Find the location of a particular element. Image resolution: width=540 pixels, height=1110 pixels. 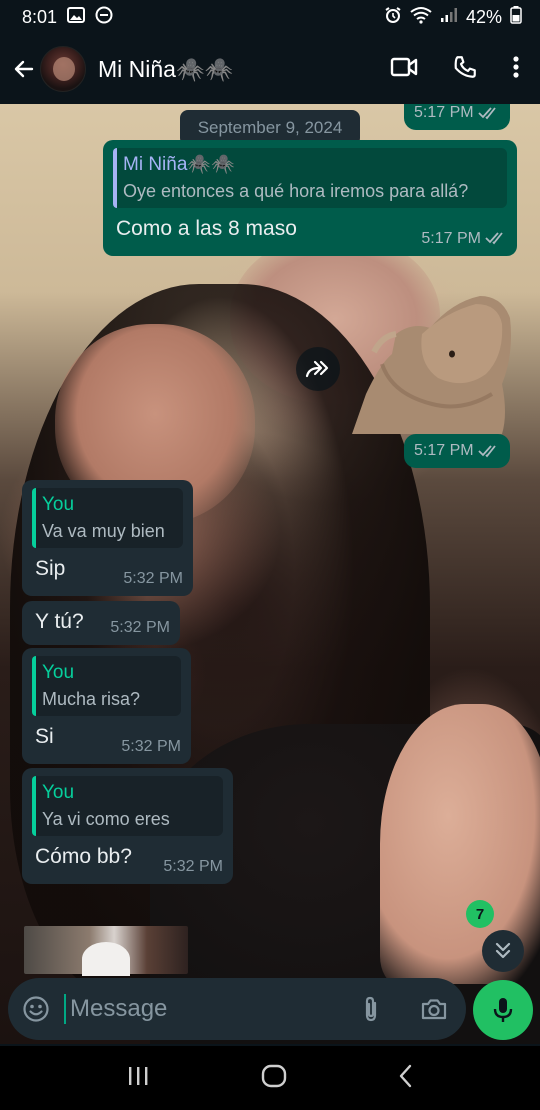

emoji-button is located at coordinates (36, 1009).